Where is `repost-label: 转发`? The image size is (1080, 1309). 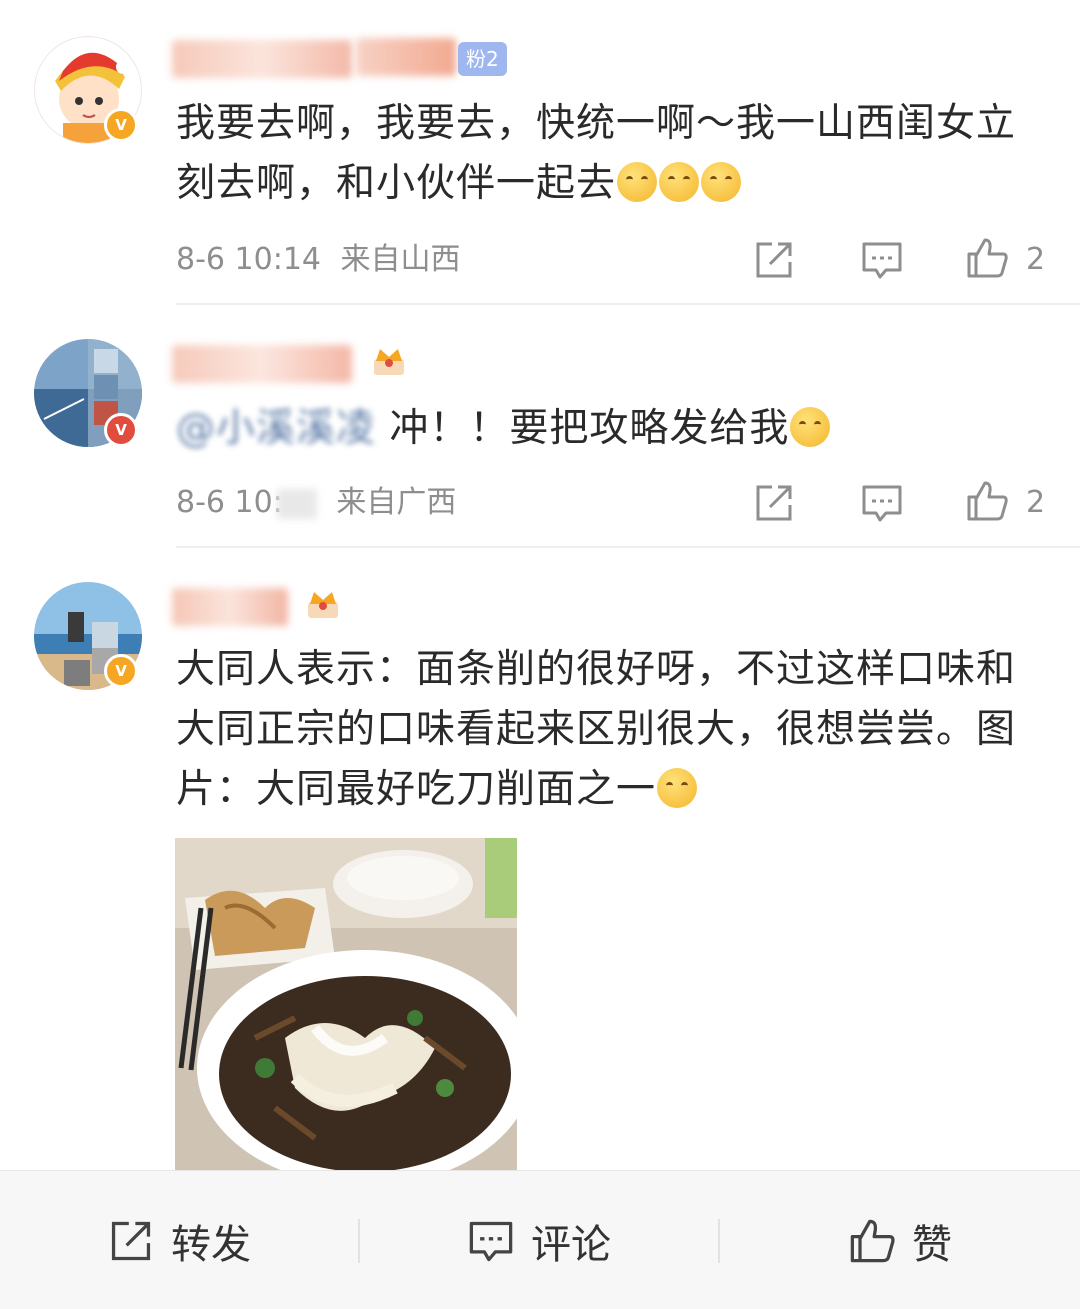
repost-label: 转发 is located at coordinates (211, 1244).